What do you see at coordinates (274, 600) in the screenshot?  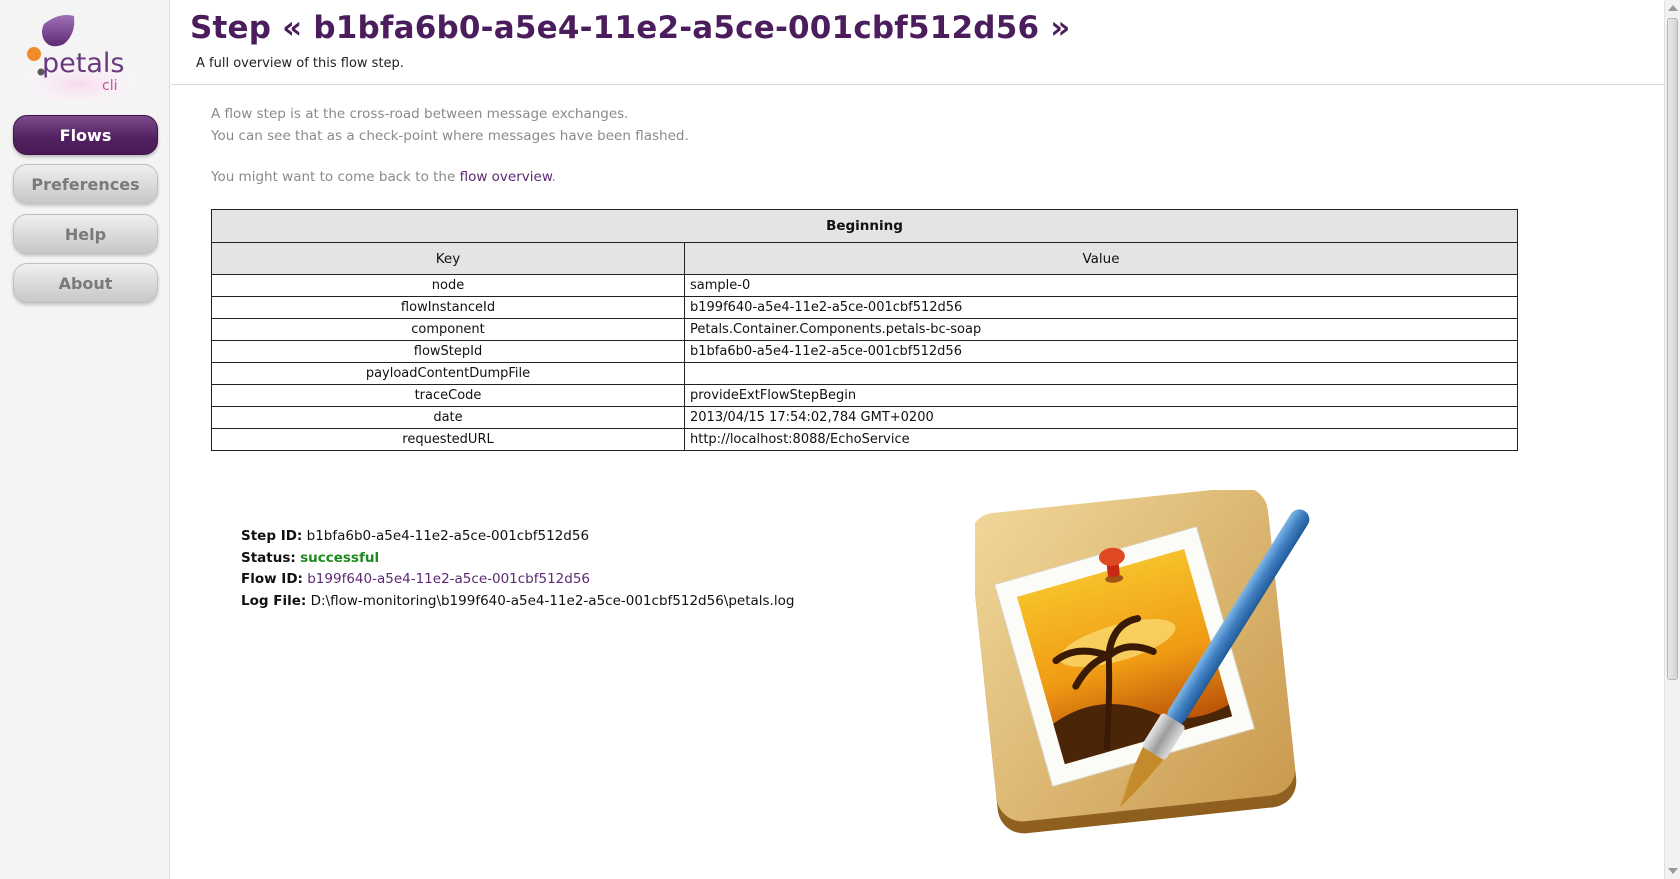 I see `log-file-label: Log File:` at bounding box center [274, 600].